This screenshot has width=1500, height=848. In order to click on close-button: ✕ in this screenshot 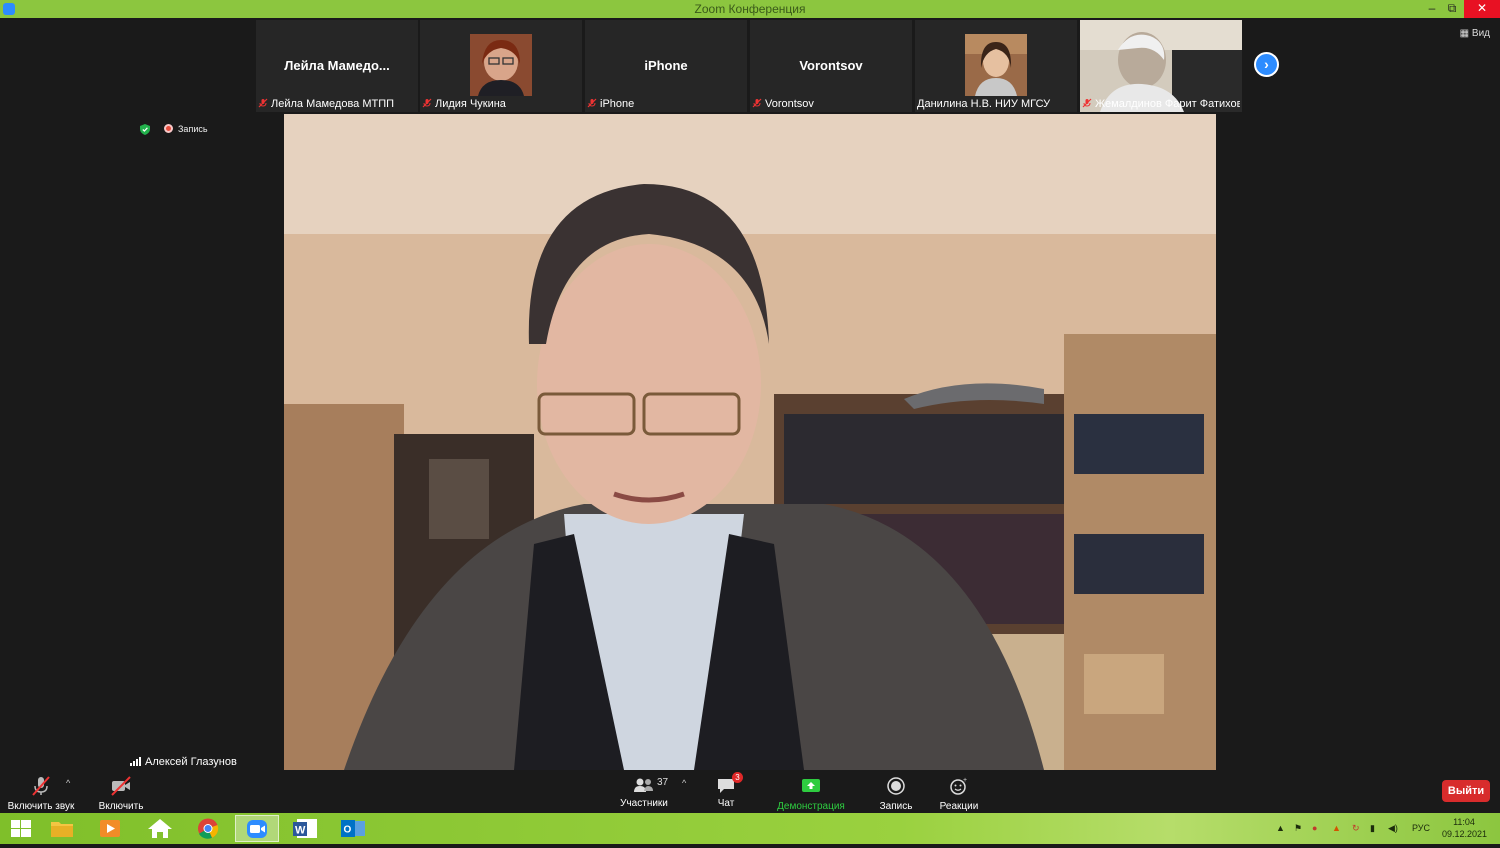, I will do `click(1482, 9)`.